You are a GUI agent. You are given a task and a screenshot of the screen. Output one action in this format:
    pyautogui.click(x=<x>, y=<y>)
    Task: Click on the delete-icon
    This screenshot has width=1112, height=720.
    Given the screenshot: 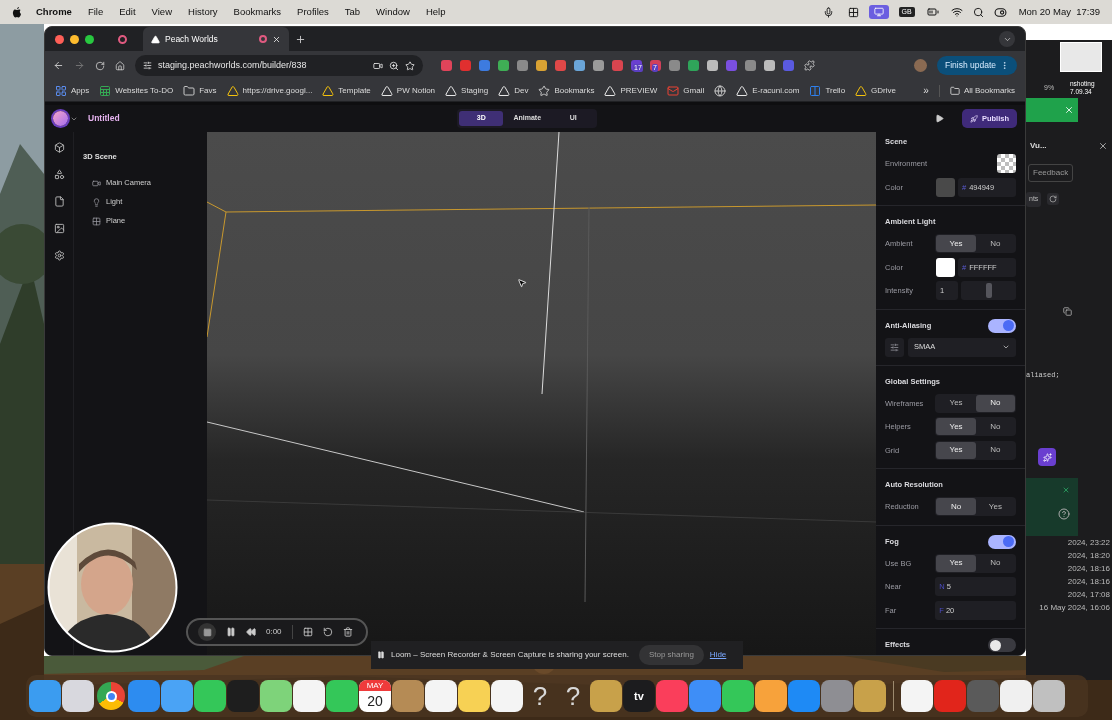 What is the action you would take?
    pyautogui.click(x=347, y=632)
    